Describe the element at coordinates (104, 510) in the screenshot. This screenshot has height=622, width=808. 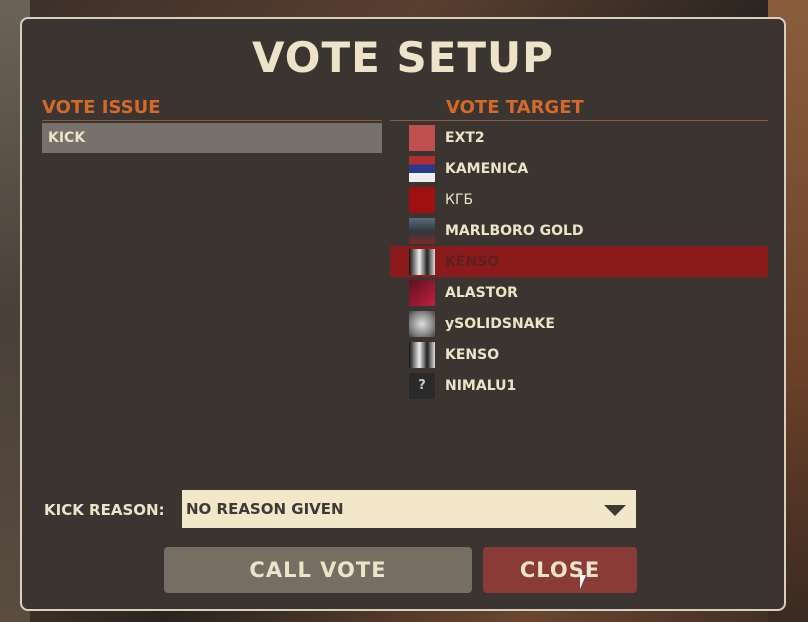
I see `kick-reason-label: KICK REASON:` at that location.